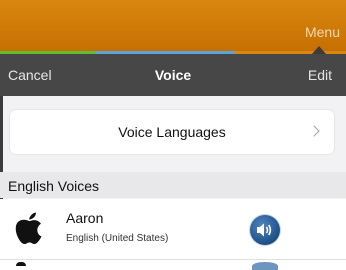 Image resolution: width=346 pixels, height=270 pixels. I want to click on voice-language: English (United States), so click(117, 238).